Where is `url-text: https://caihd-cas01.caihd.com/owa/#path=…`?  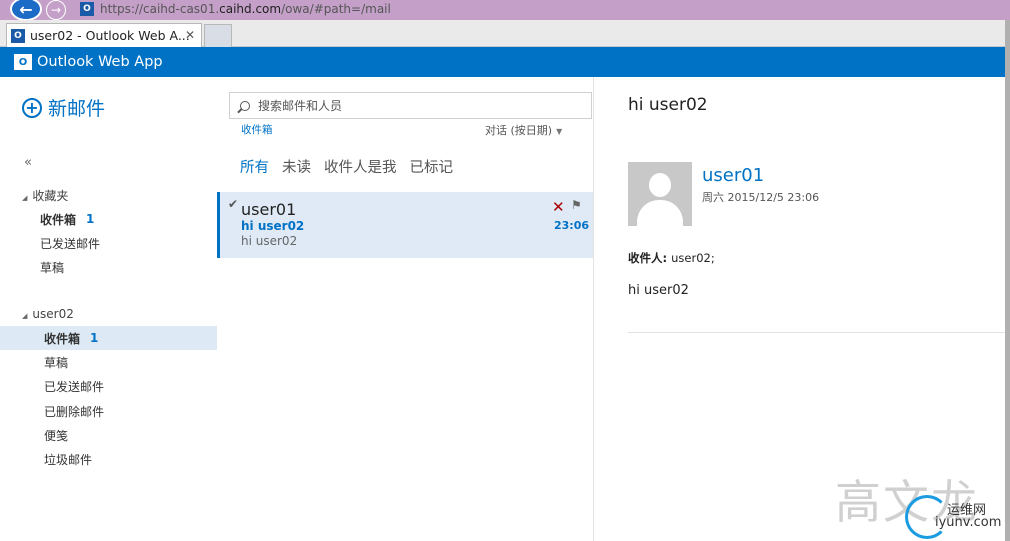 url-text: https://caihd-cas01.caihd.com/owa/#path=… is located at coordinates (245, 9).